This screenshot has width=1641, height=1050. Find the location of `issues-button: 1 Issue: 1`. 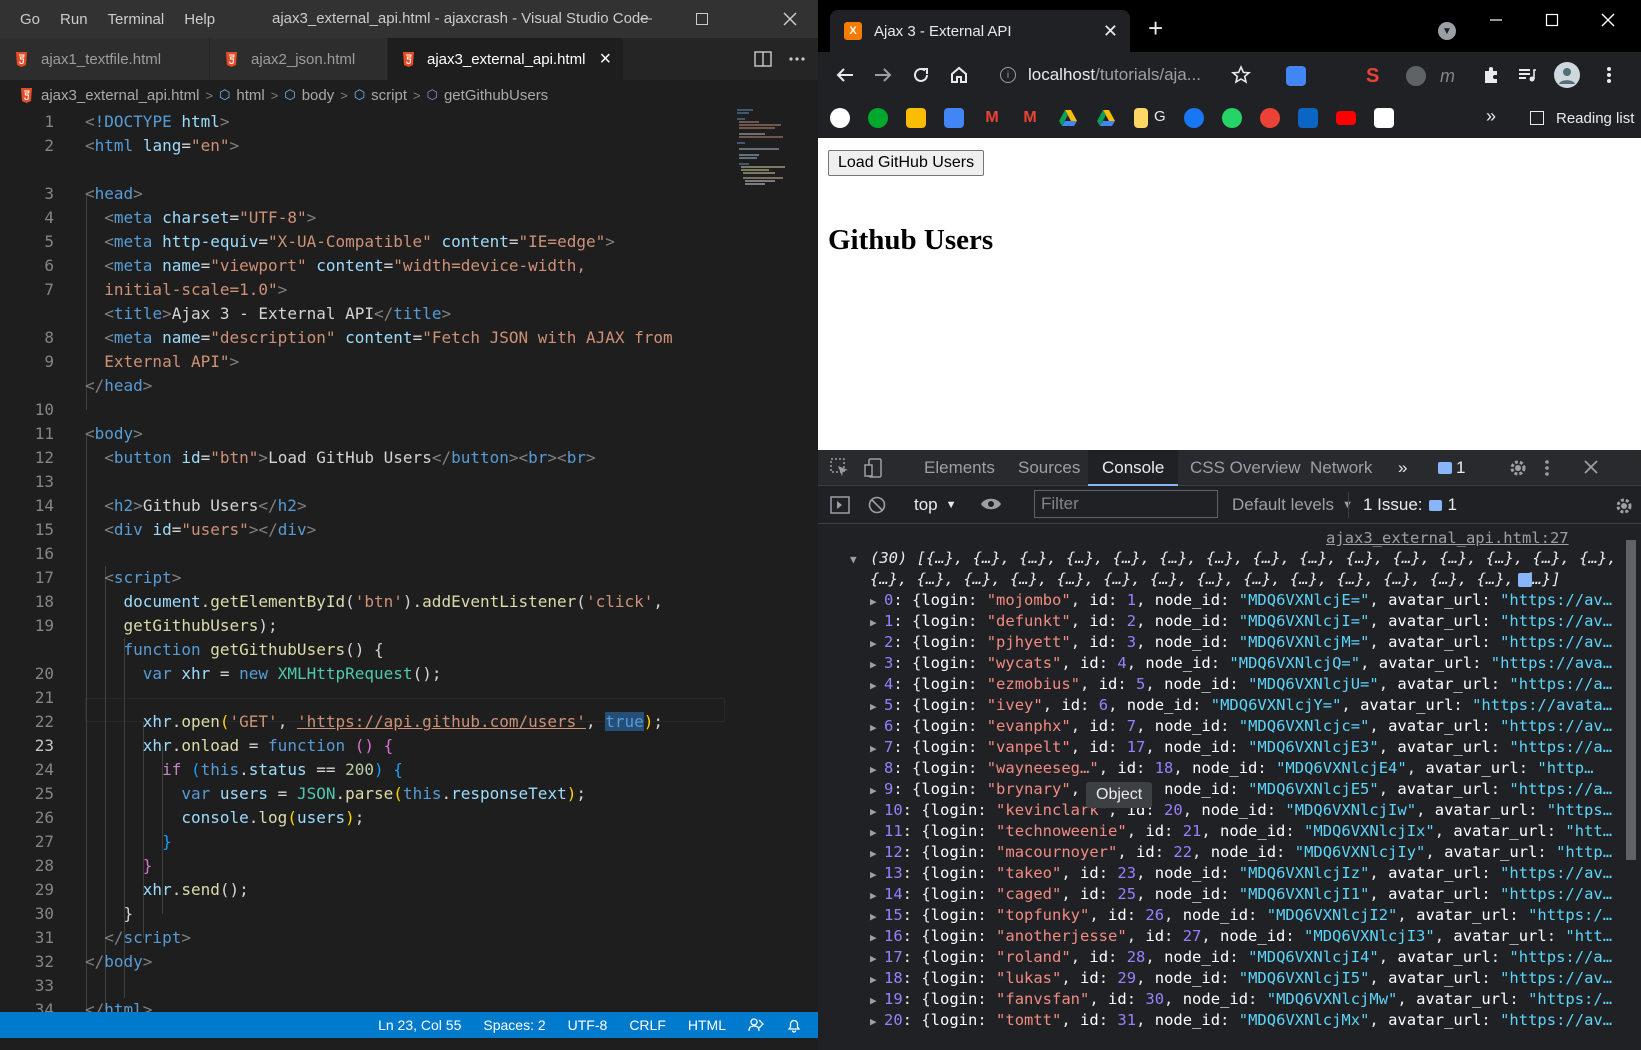

issues-button: 1 Issue: 1 is located at coordinates (1402, 505).